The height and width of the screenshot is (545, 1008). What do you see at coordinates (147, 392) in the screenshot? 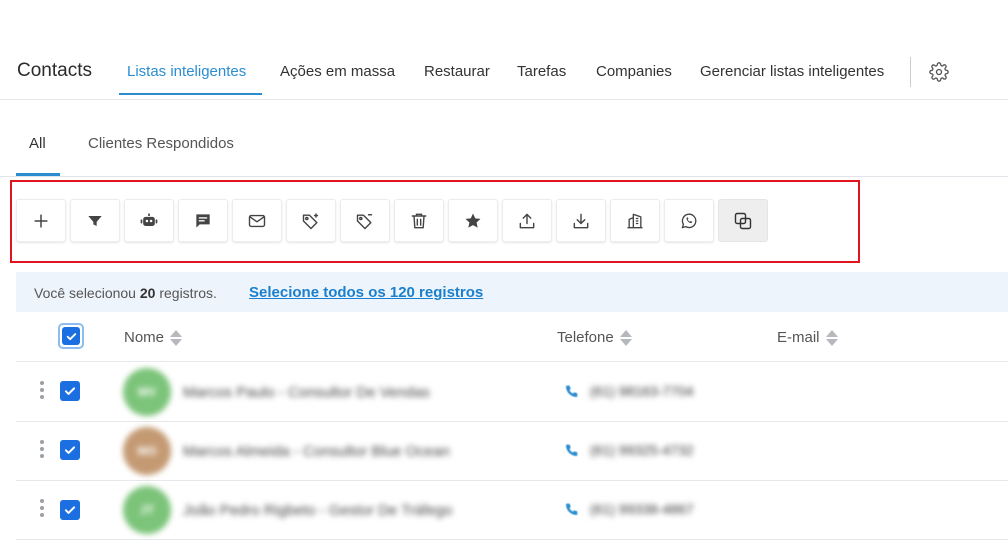
I see `avatar: MV` at bounding box center [147, 392].